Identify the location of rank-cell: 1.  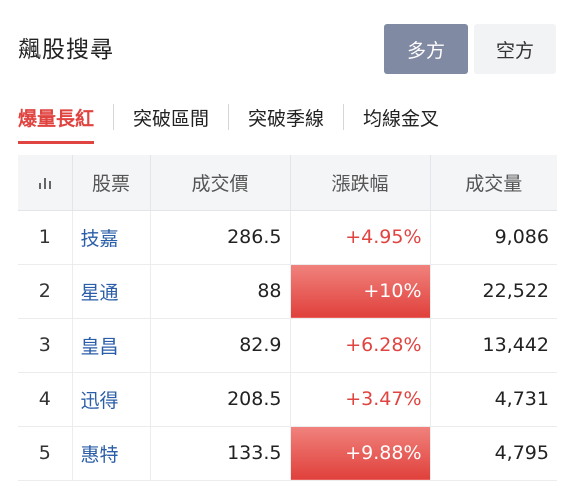
(45, 237).